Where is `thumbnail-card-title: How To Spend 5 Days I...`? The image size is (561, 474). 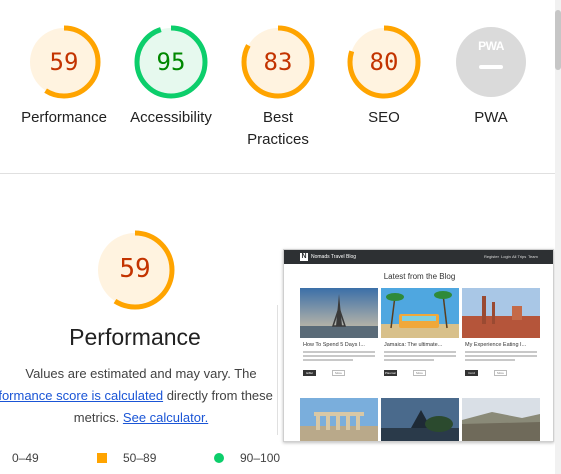
thumbnail-card-title: How To Spend 5 Days I... is located at coordinates (334, 345).